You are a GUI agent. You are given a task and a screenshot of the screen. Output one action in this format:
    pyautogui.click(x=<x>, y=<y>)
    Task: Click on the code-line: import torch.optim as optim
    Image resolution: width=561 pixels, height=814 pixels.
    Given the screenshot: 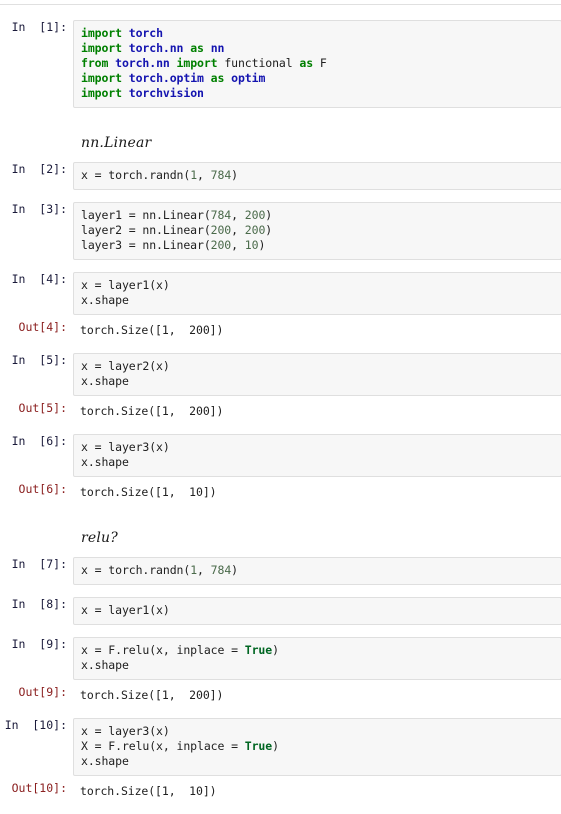 What is the action you would take?
    pyautogui.click(x=318, y=78)
    